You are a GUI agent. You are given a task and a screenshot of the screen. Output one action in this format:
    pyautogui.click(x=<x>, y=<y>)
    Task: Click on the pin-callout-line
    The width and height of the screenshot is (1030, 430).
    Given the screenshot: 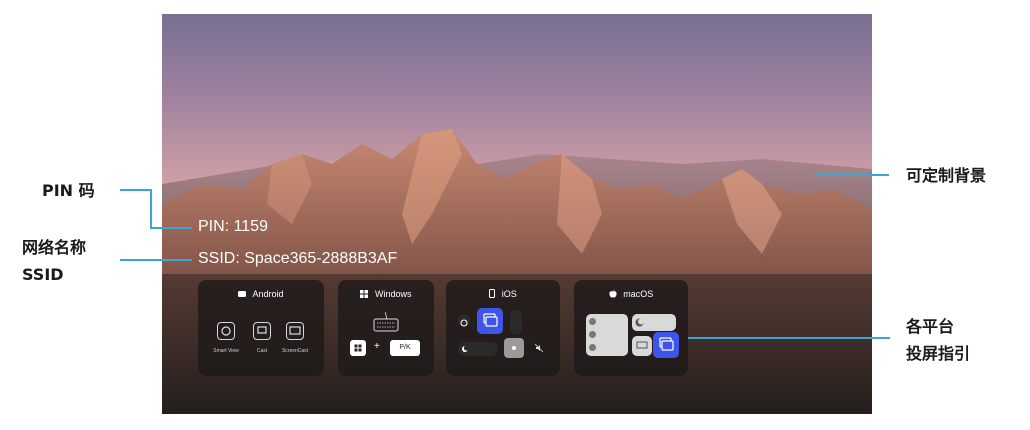 What is the action you would take?
    pyautogui.click(x=136, y=190)
    